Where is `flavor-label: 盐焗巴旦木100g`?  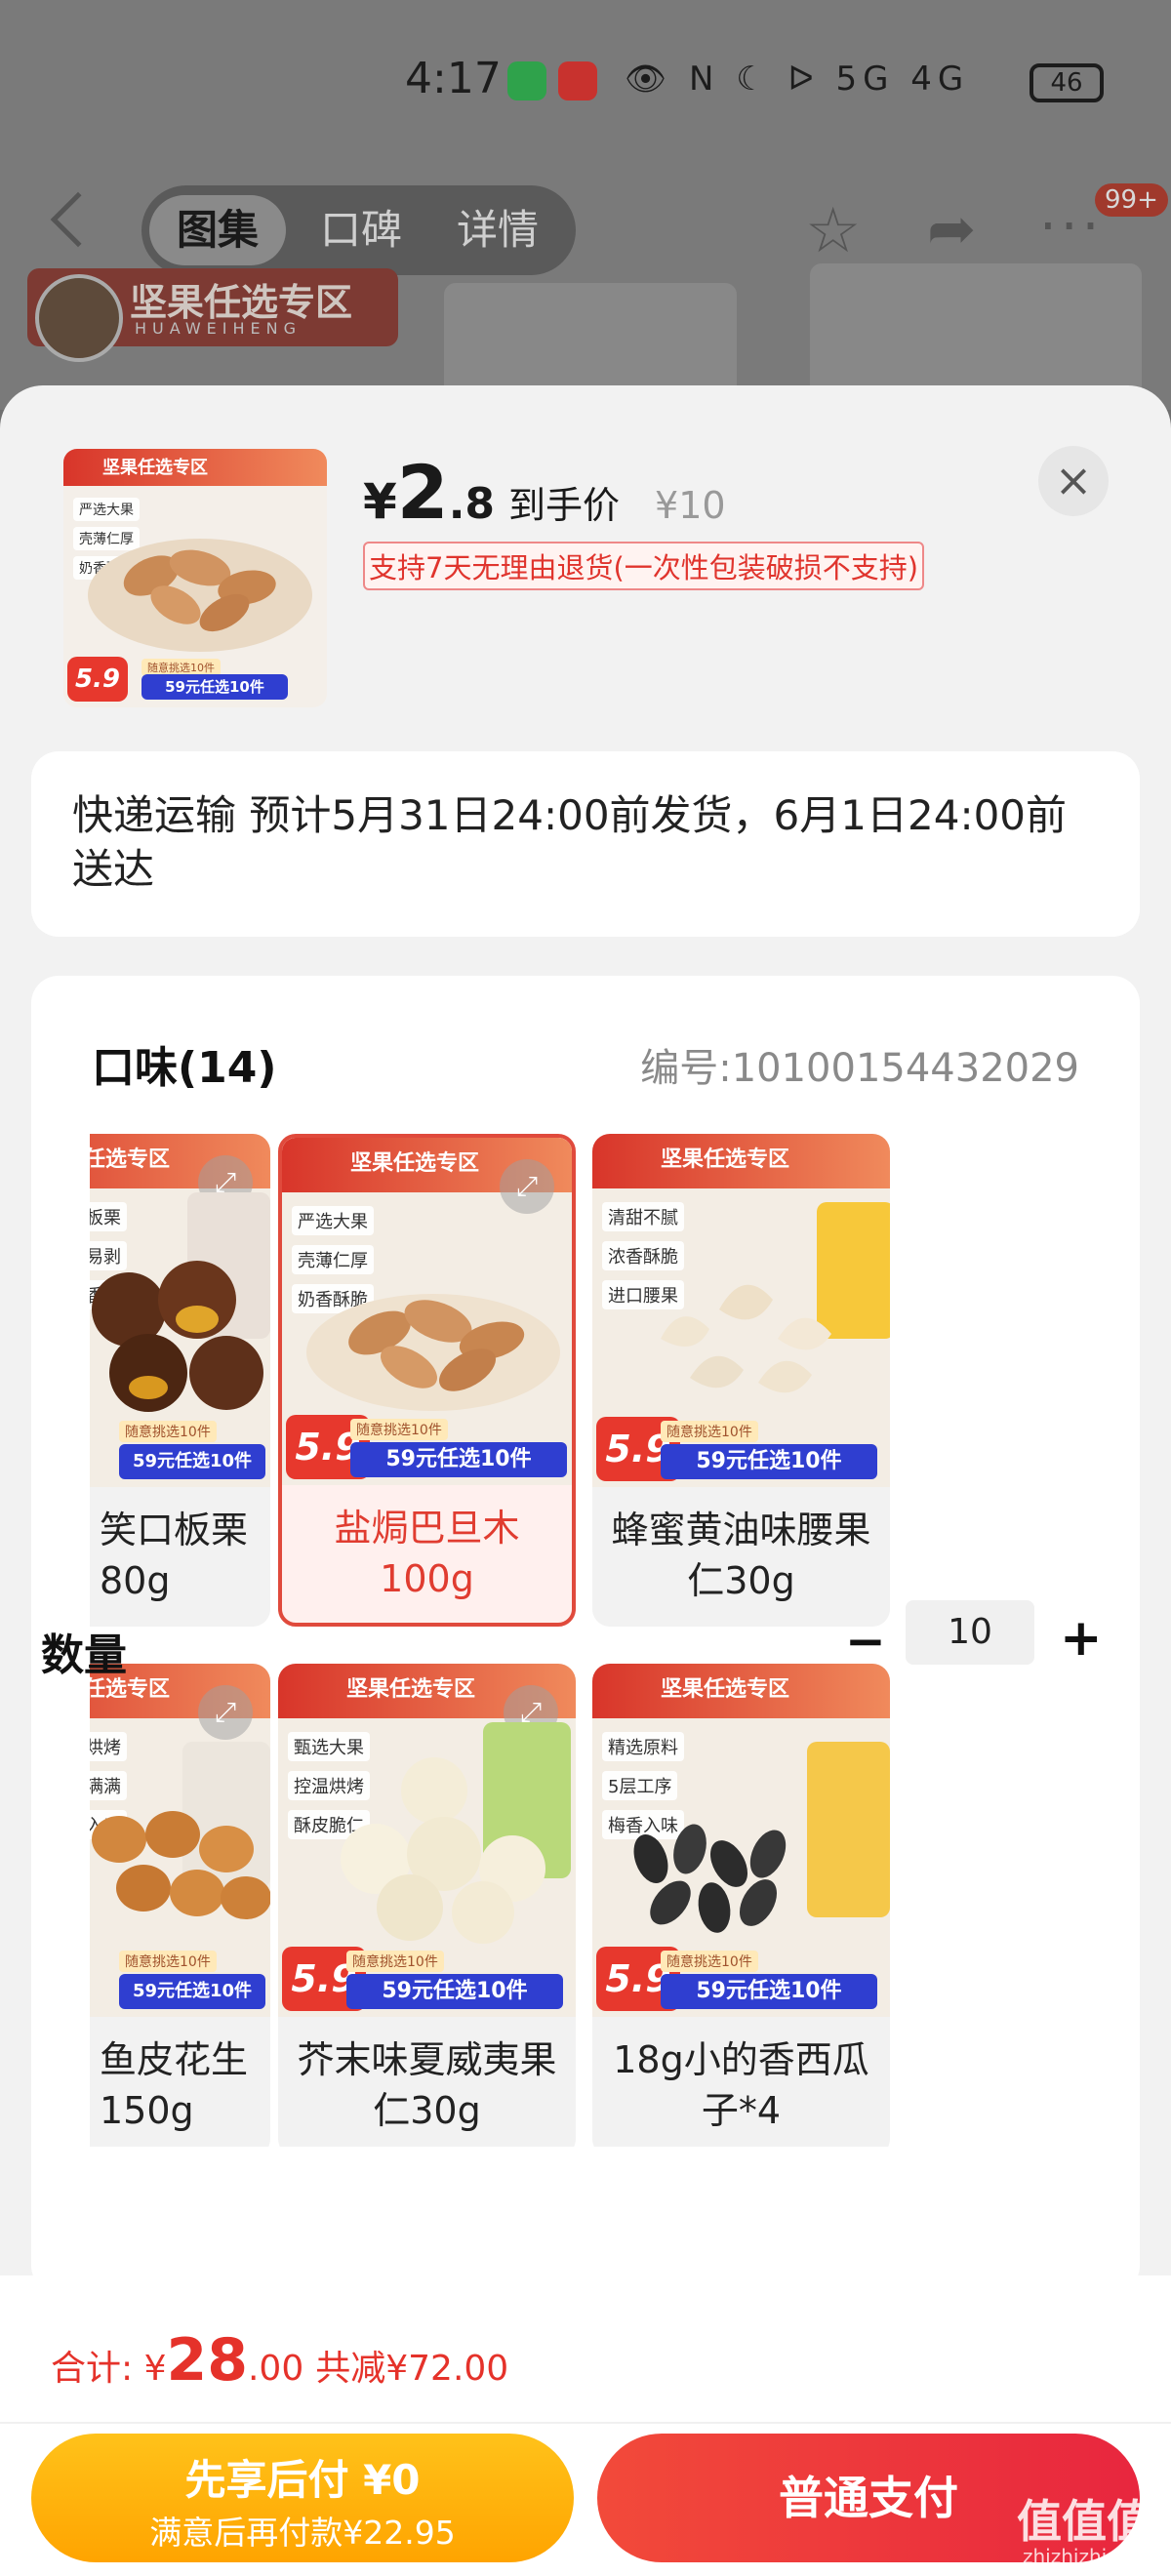 flavor-label: 盐焗巴旦木100g is located at coordinates (427, 1553).